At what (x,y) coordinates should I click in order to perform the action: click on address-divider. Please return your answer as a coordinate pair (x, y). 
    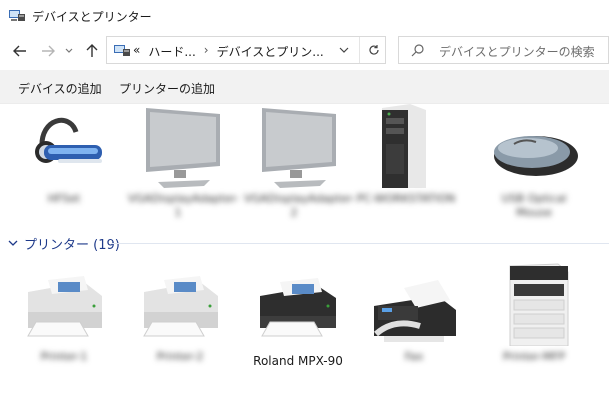
    Looking at the image, I should click on (359, 50).